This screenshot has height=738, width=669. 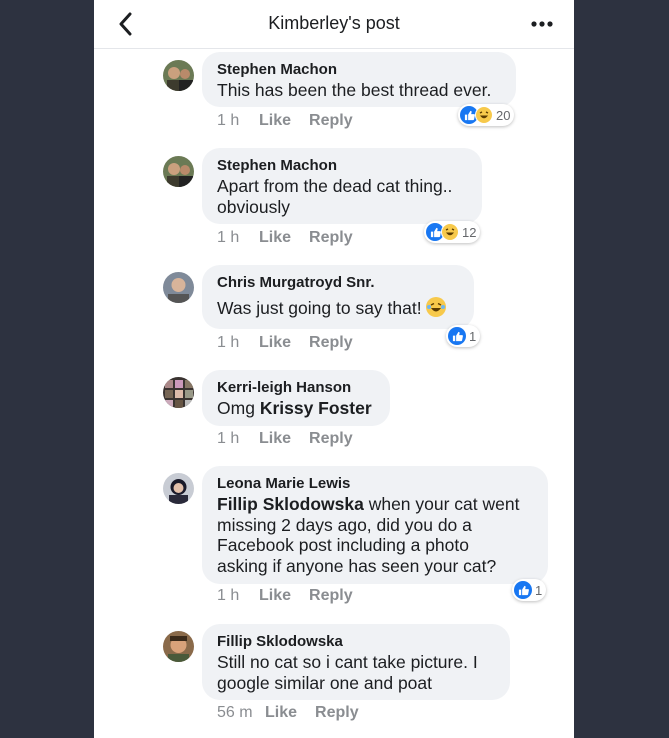 What do you see at coordinates (316, 408) in the screenshot?
I see `mention-link: Krissy Foster` at bounding box center [316, 408].